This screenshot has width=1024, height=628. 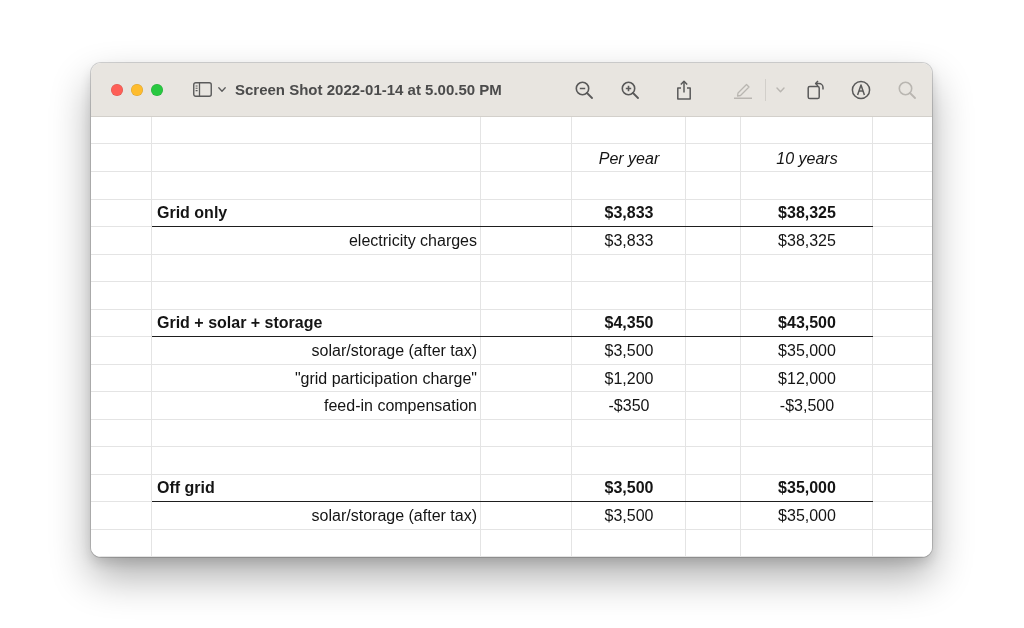 What do you see at coordinates (629, 213) in the screenshot?
I see `total-cell-text: $3,833` at bounding box center [629, 213].